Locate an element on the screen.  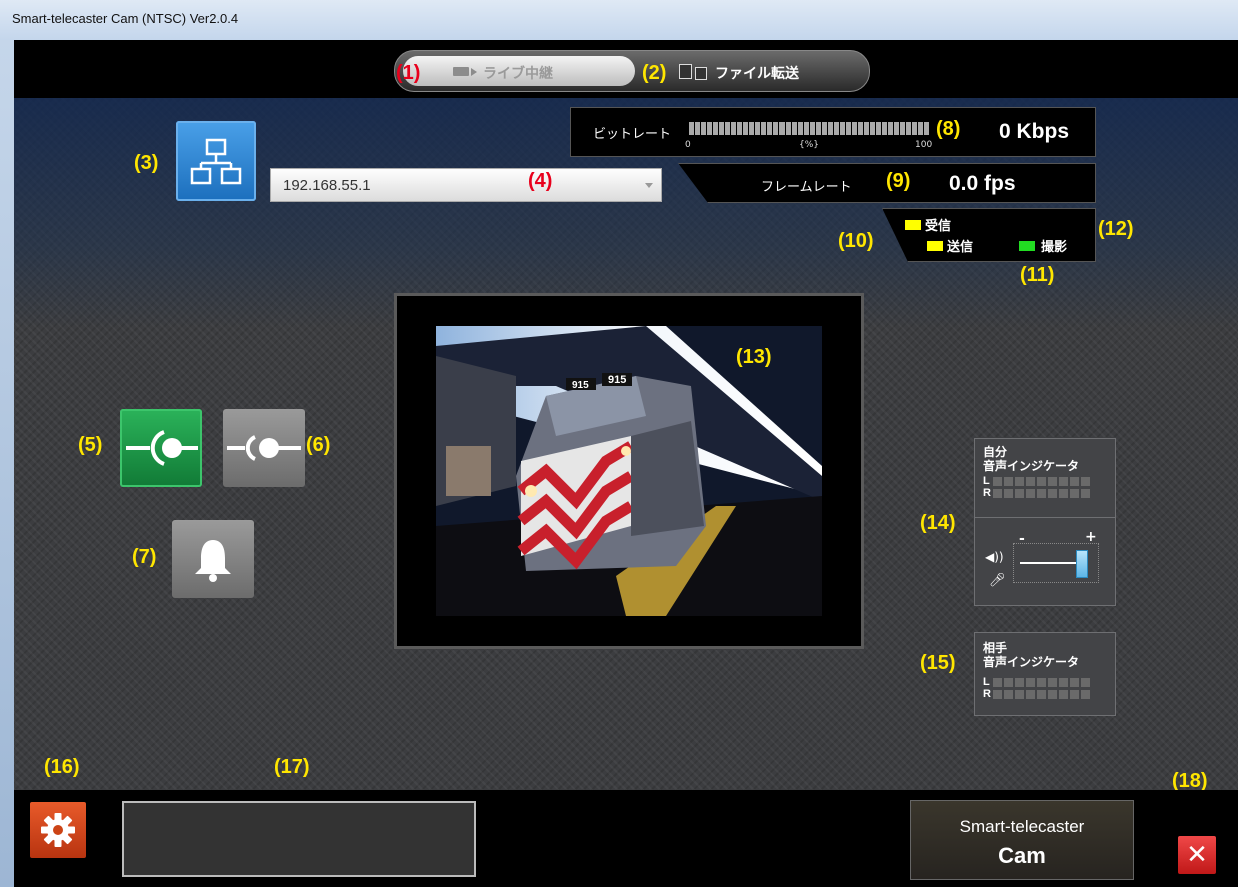
annotation-5: (5) is located at coordinates (90, 445).